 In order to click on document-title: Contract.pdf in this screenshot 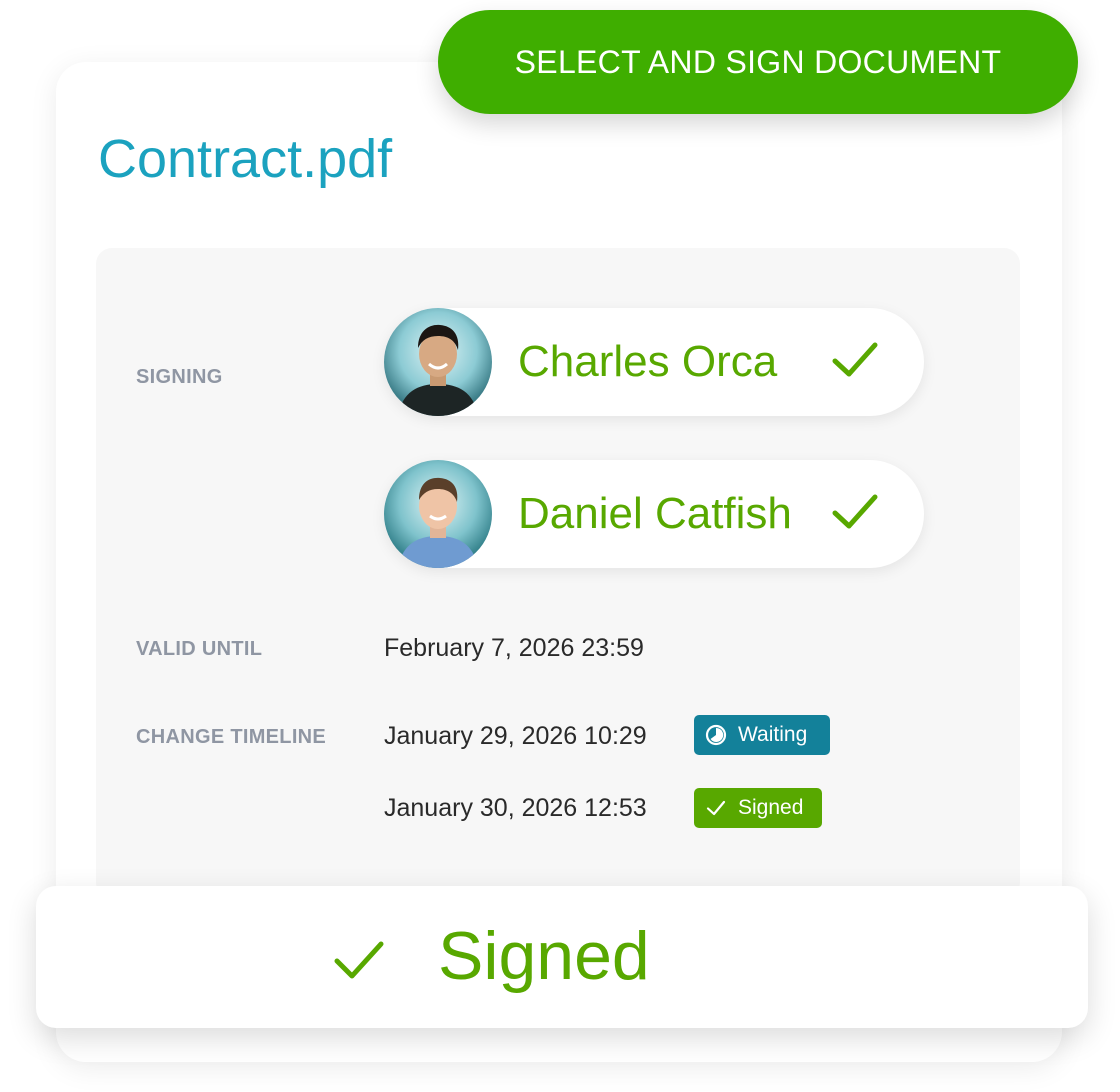, I will do `click(245, 159)`.